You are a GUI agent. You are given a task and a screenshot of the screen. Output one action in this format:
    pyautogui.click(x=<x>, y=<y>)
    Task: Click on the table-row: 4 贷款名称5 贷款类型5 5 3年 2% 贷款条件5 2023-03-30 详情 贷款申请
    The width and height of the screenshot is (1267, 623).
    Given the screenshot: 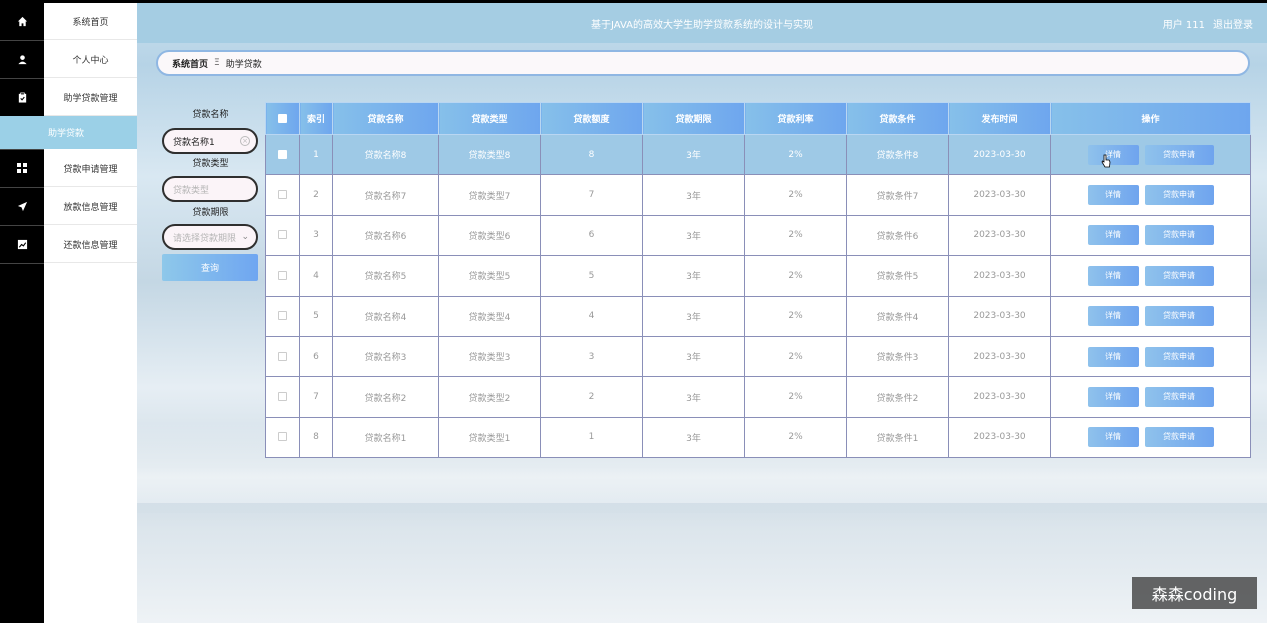 What is the action you would take?
    pyautogui.click(x=758, y=276)
    